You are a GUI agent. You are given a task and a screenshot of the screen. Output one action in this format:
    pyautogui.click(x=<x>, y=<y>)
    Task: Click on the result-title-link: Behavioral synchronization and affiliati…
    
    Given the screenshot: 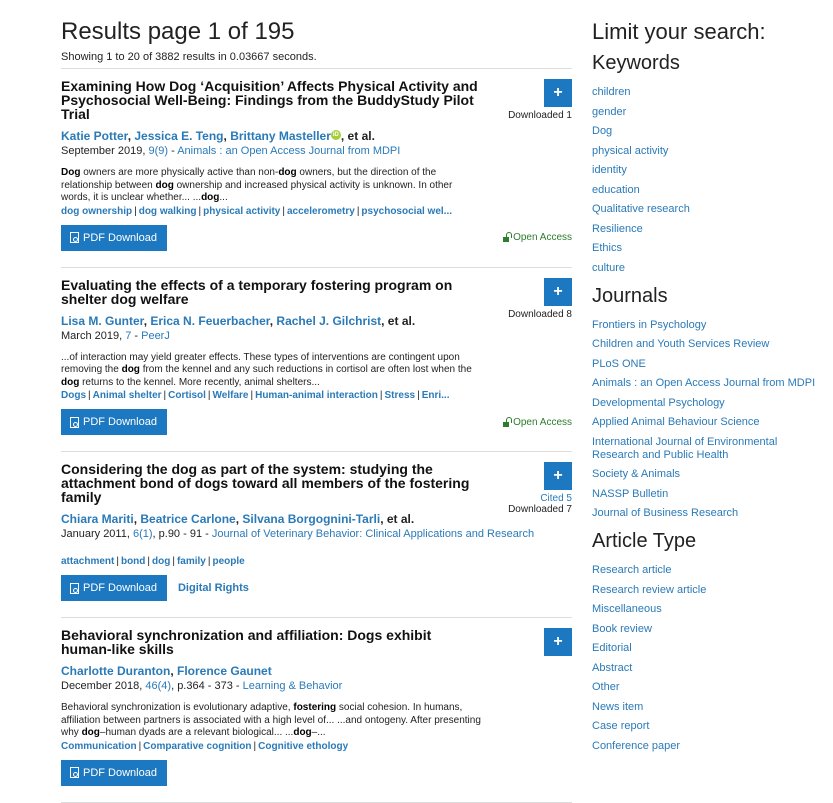 What is the action you would take?
    pyautogui.click(x=271, y=642)
    